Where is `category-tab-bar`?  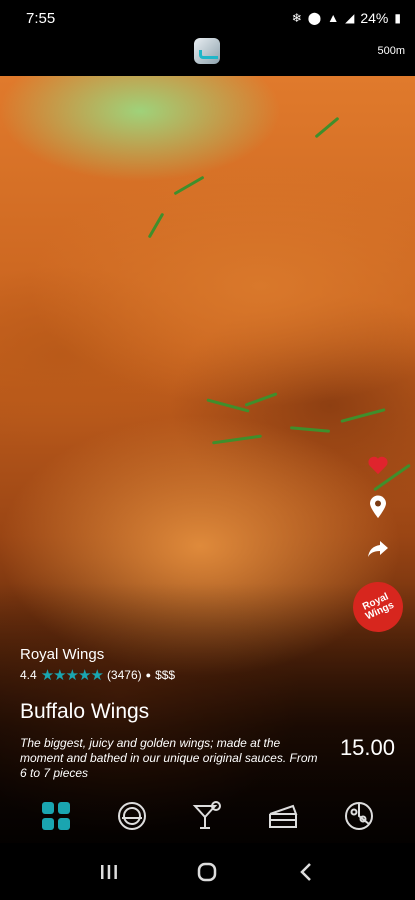
category-tab-bar is located at coordinates (207, 816).